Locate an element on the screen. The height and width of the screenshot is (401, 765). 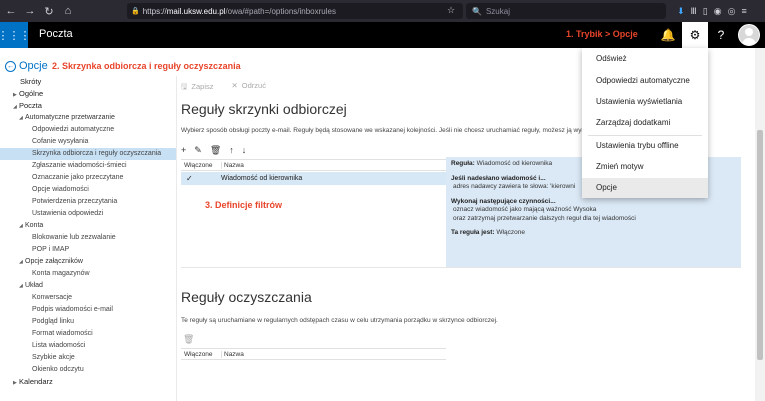
menu-item-offline-settings: Ustawienia trybu offline is located at coordinates (645, 146).